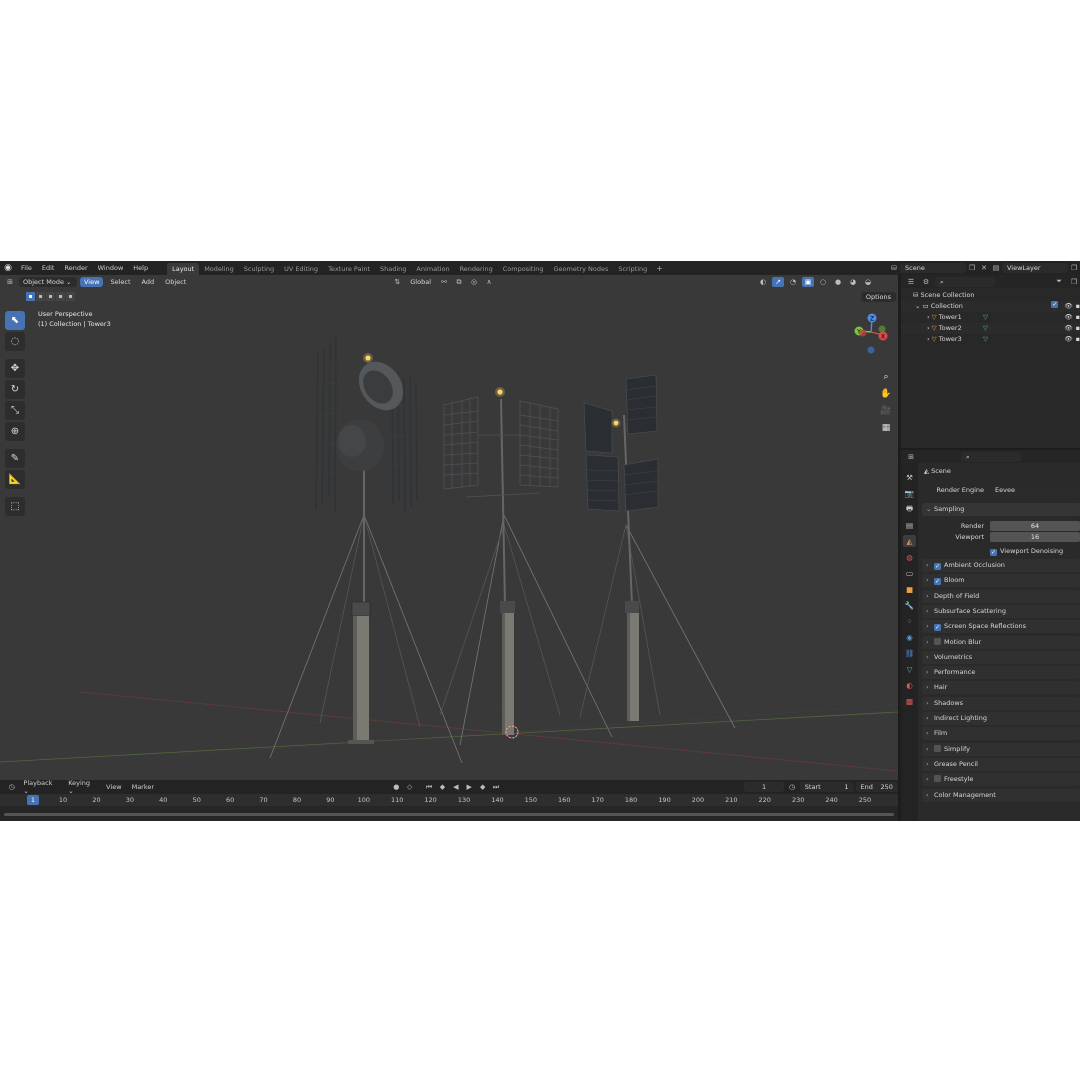 This screenshot has height=1080, width=1080. Describe the element at coordinates (933, 268) in the screenshot. I see `scene-selector: Scene` at that location.